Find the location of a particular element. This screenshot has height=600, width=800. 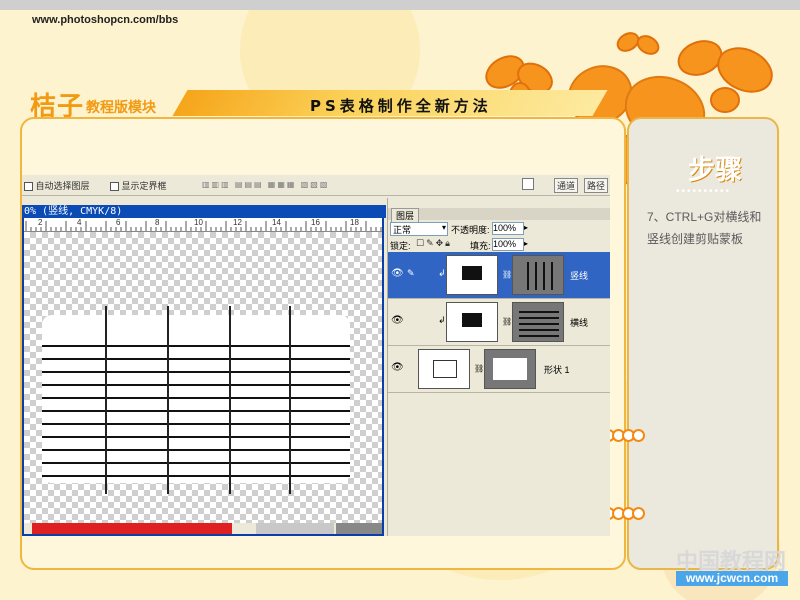

layer-name: 横线 is located at coordinates (579, 323).